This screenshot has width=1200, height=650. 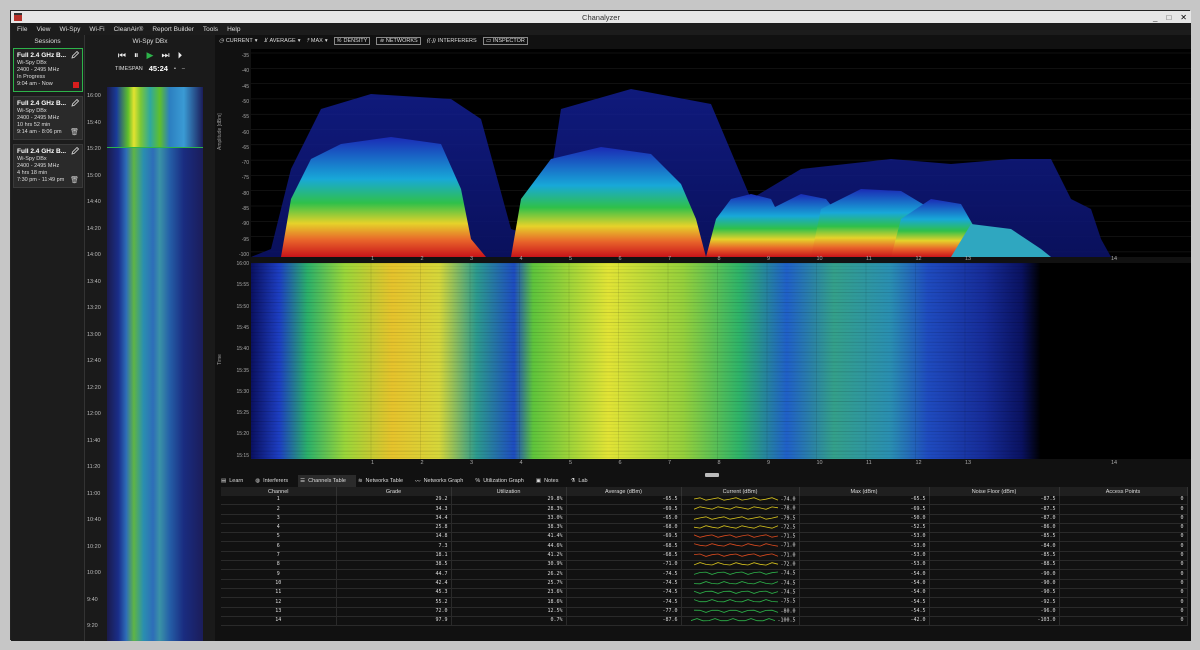 I want to click on tab-learn: ▤ Learn, so click(x=236, y=481).